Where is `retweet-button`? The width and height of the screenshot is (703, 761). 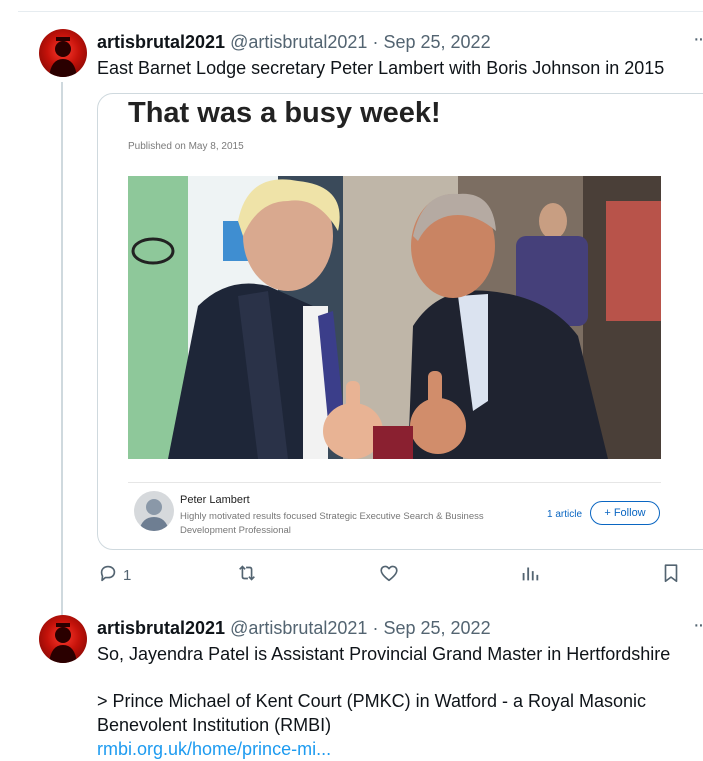 retweet-button is located at coordinates (247, 575).